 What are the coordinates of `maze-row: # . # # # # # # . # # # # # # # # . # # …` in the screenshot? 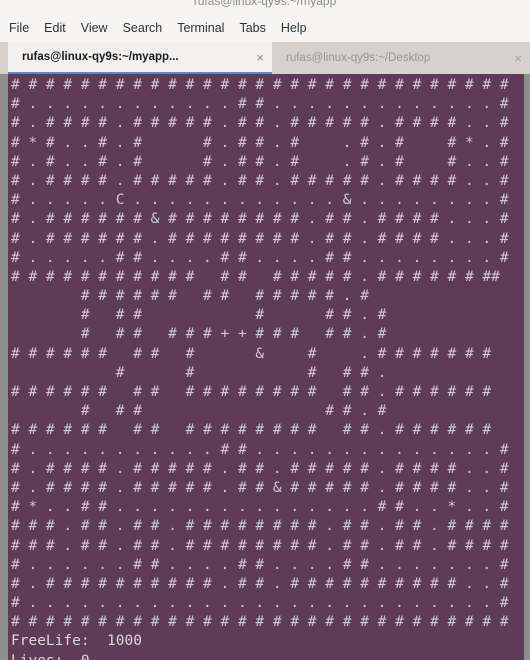 It's located at (260, 238).